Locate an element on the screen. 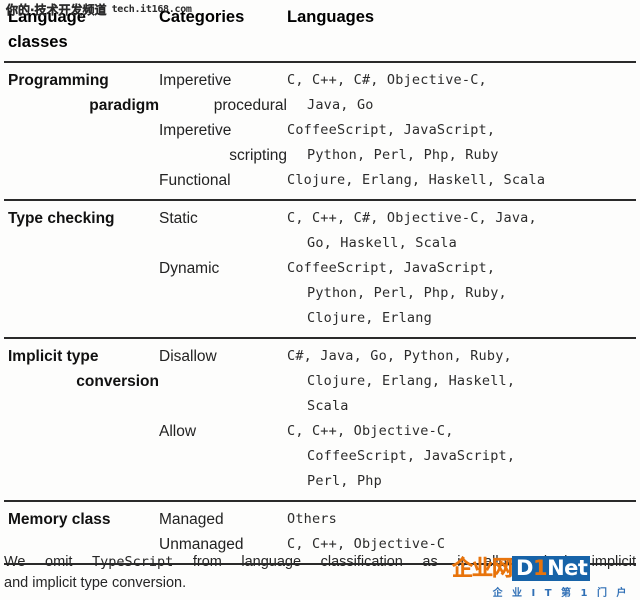 Image resolution: width=640 pixels, height=600 pixels. watermark-it168: 你的·技术开发频道 tech.it168.com is located at coordinates (99, 10).